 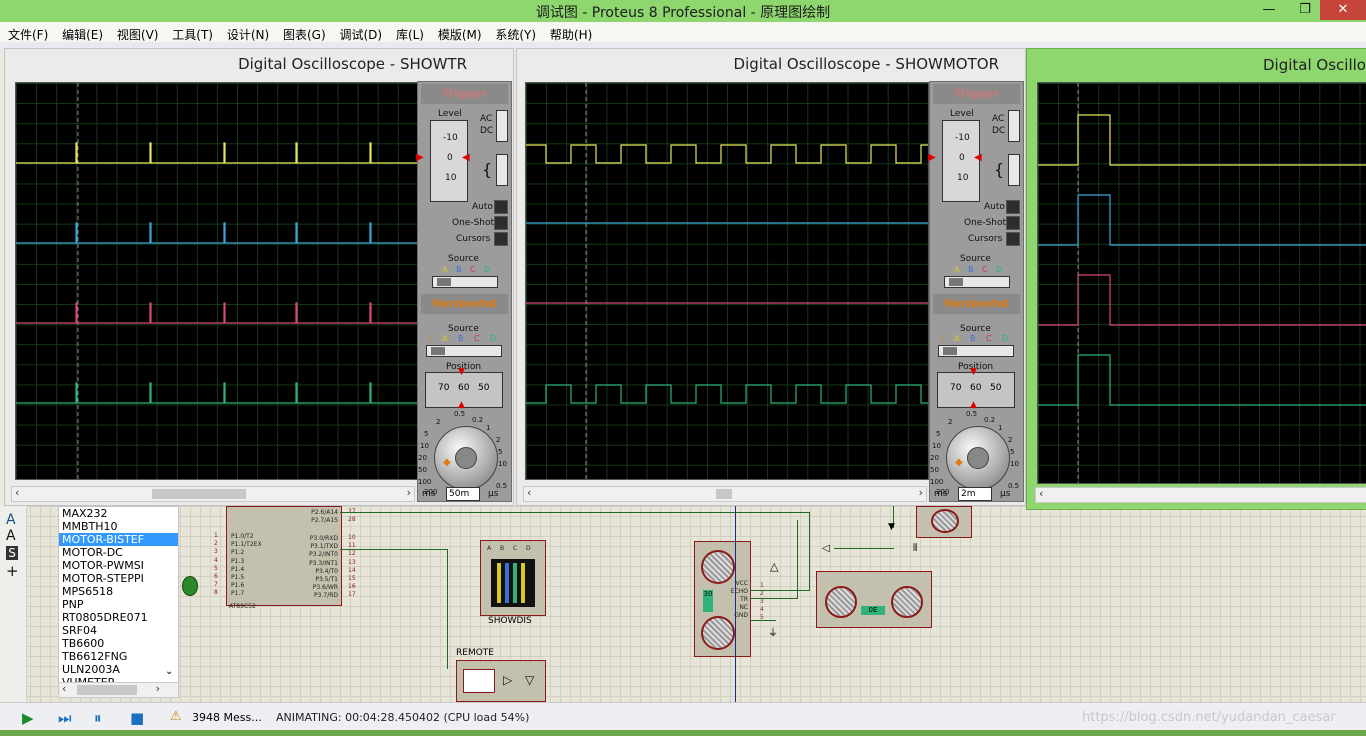 I want to click on label-tool-icon: A, so click(x=11, y=536).